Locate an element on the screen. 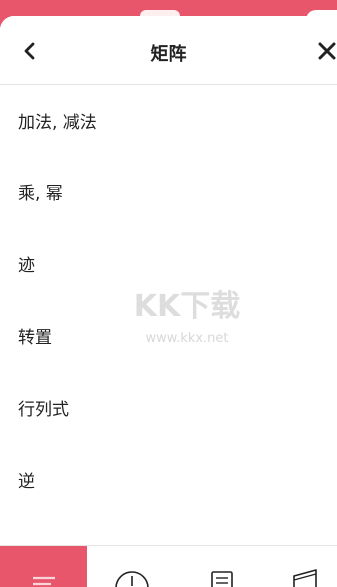 The height and width of the screenshot is (587, 337). bottom-nav-bar is located at coordinates (168, 566).